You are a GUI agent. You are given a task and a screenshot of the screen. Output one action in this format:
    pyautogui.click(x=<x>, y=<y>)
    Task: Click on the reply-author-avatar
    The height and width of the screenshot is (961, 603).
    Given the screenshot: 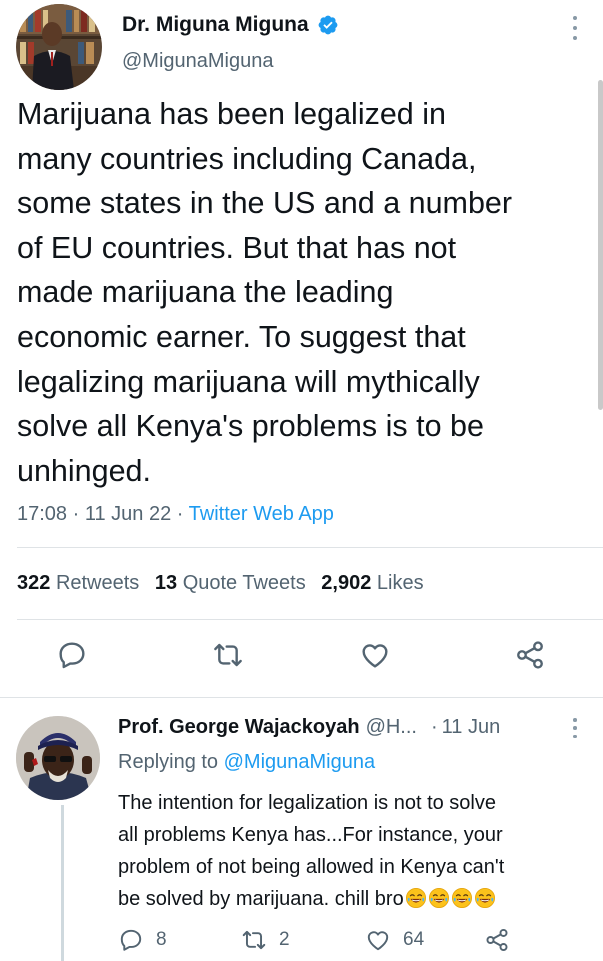 What is the action you would take?
    pyautogui.click(x=58, y=758)
    